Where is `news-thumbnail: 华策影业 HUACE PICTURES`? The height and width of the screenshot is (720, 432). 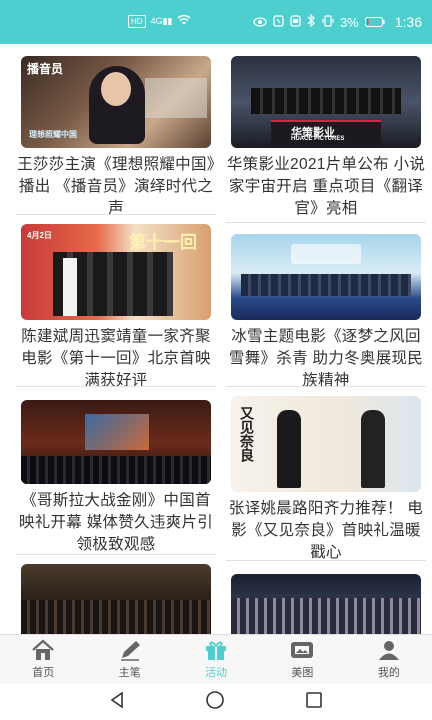
news-thumbnail: 华策影业 HUACE PICTURES is located at coordinates (326, 102).